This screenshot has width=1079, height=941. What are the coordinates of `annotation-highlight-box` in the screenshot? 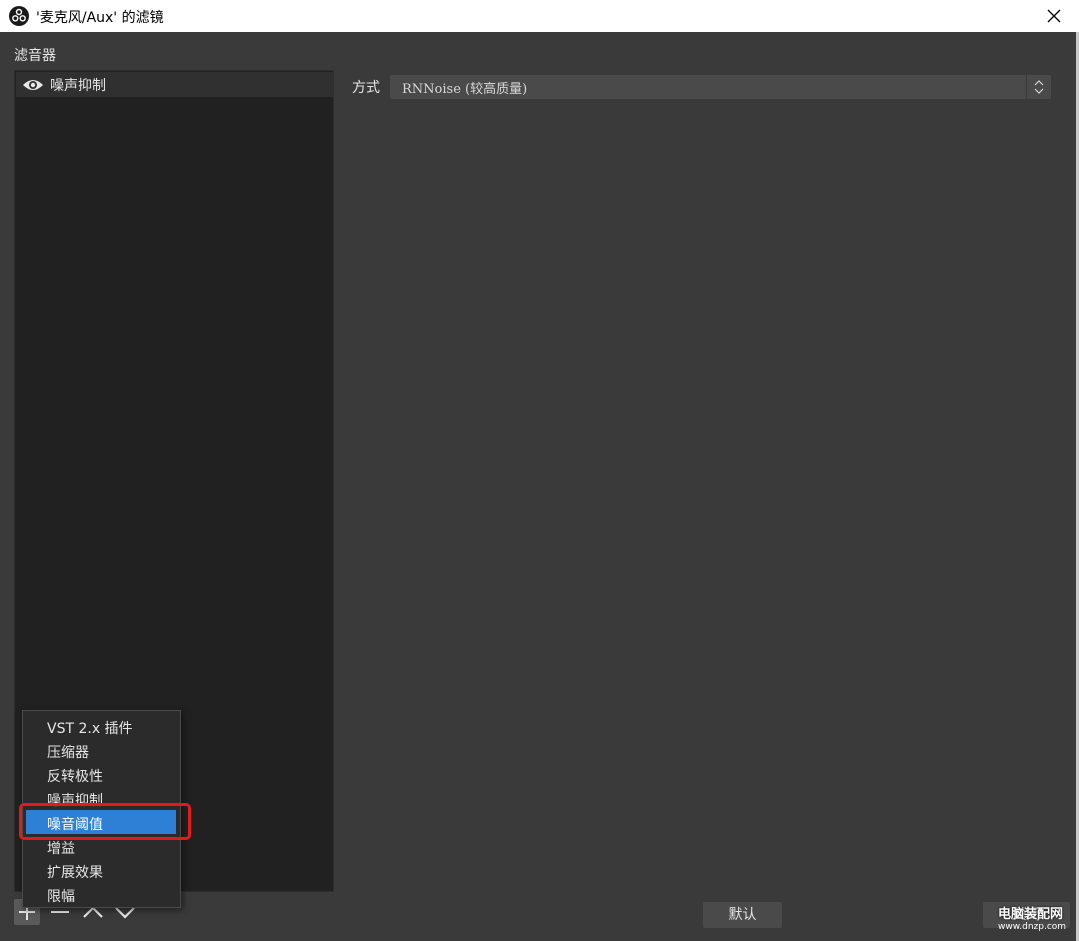 It's located at (105, 821).